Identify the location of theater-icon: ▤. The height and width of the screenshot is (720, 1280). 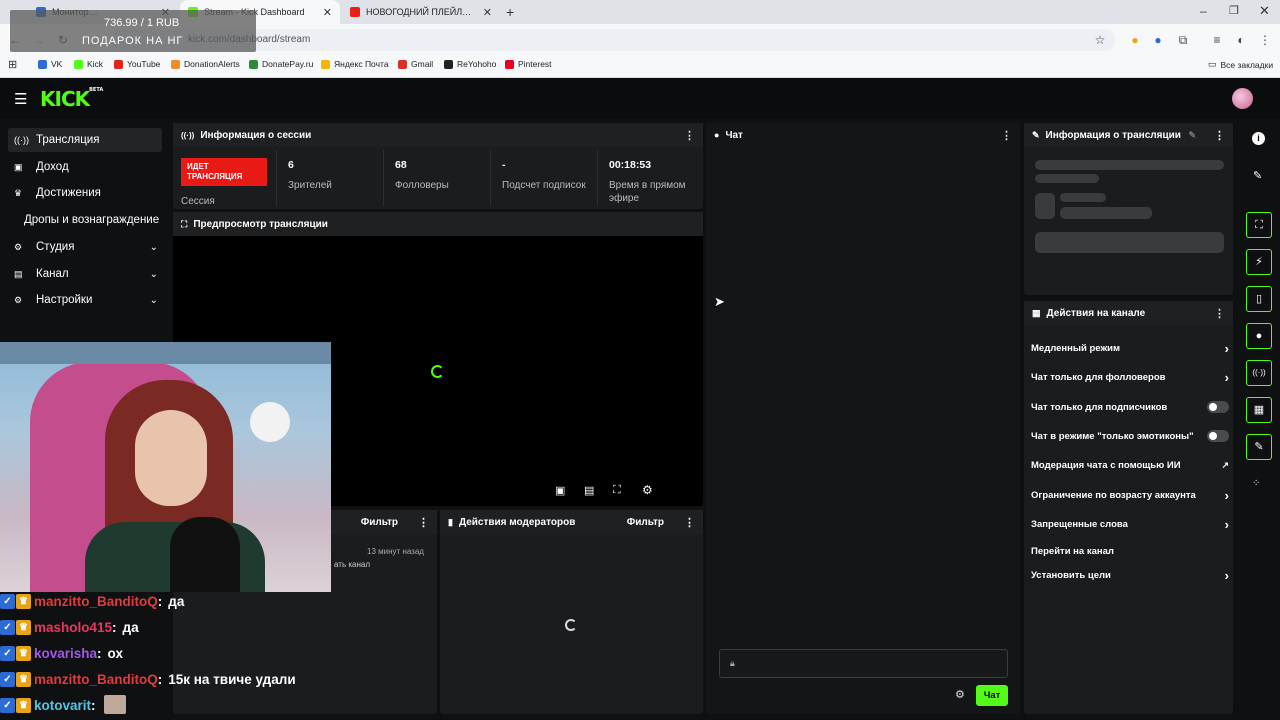
(589, 490).